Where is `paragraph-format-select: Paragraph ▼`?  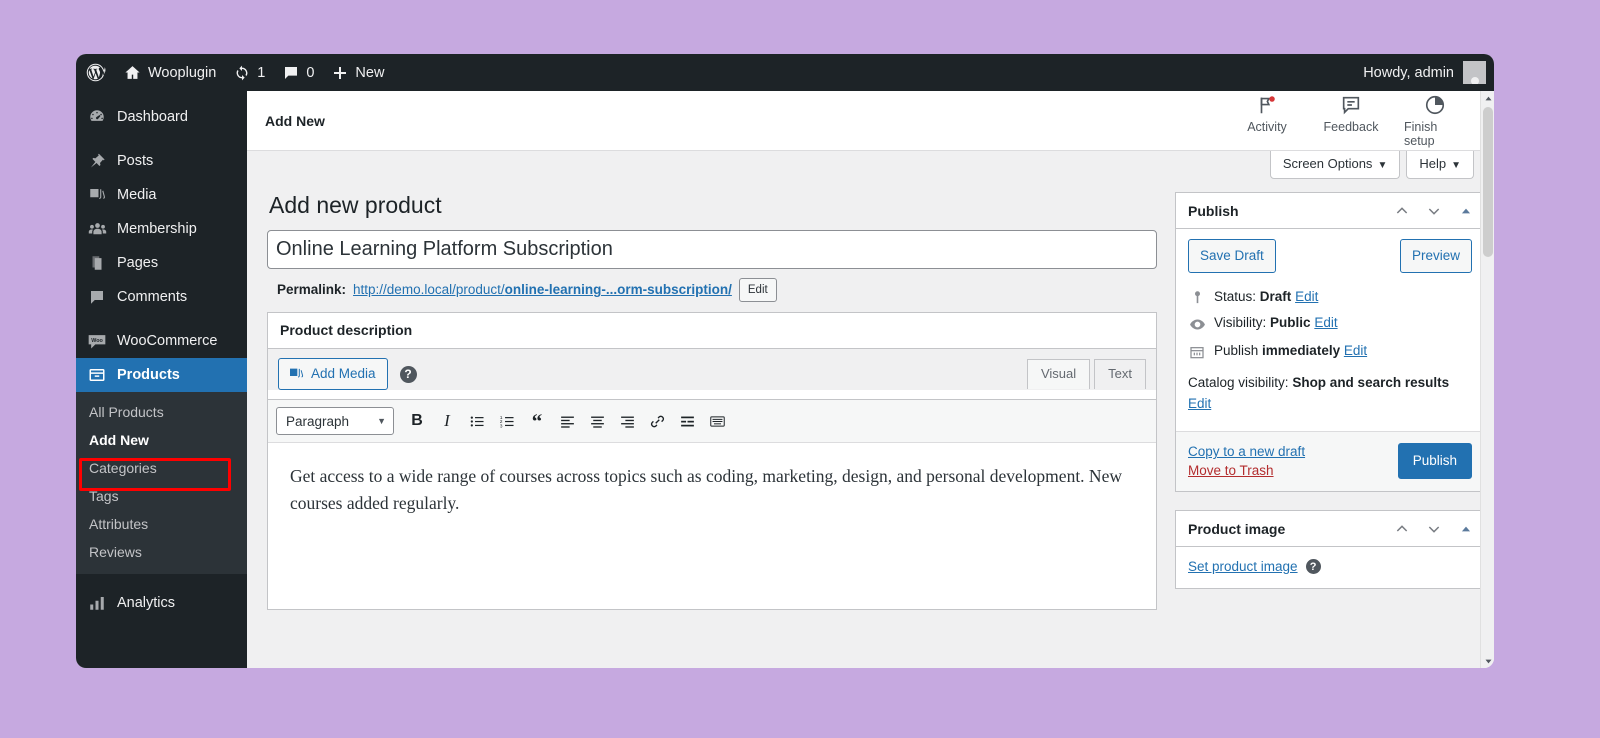
paragraph-format-select: Paragraph ▼ is located at coordinates (335, 421).